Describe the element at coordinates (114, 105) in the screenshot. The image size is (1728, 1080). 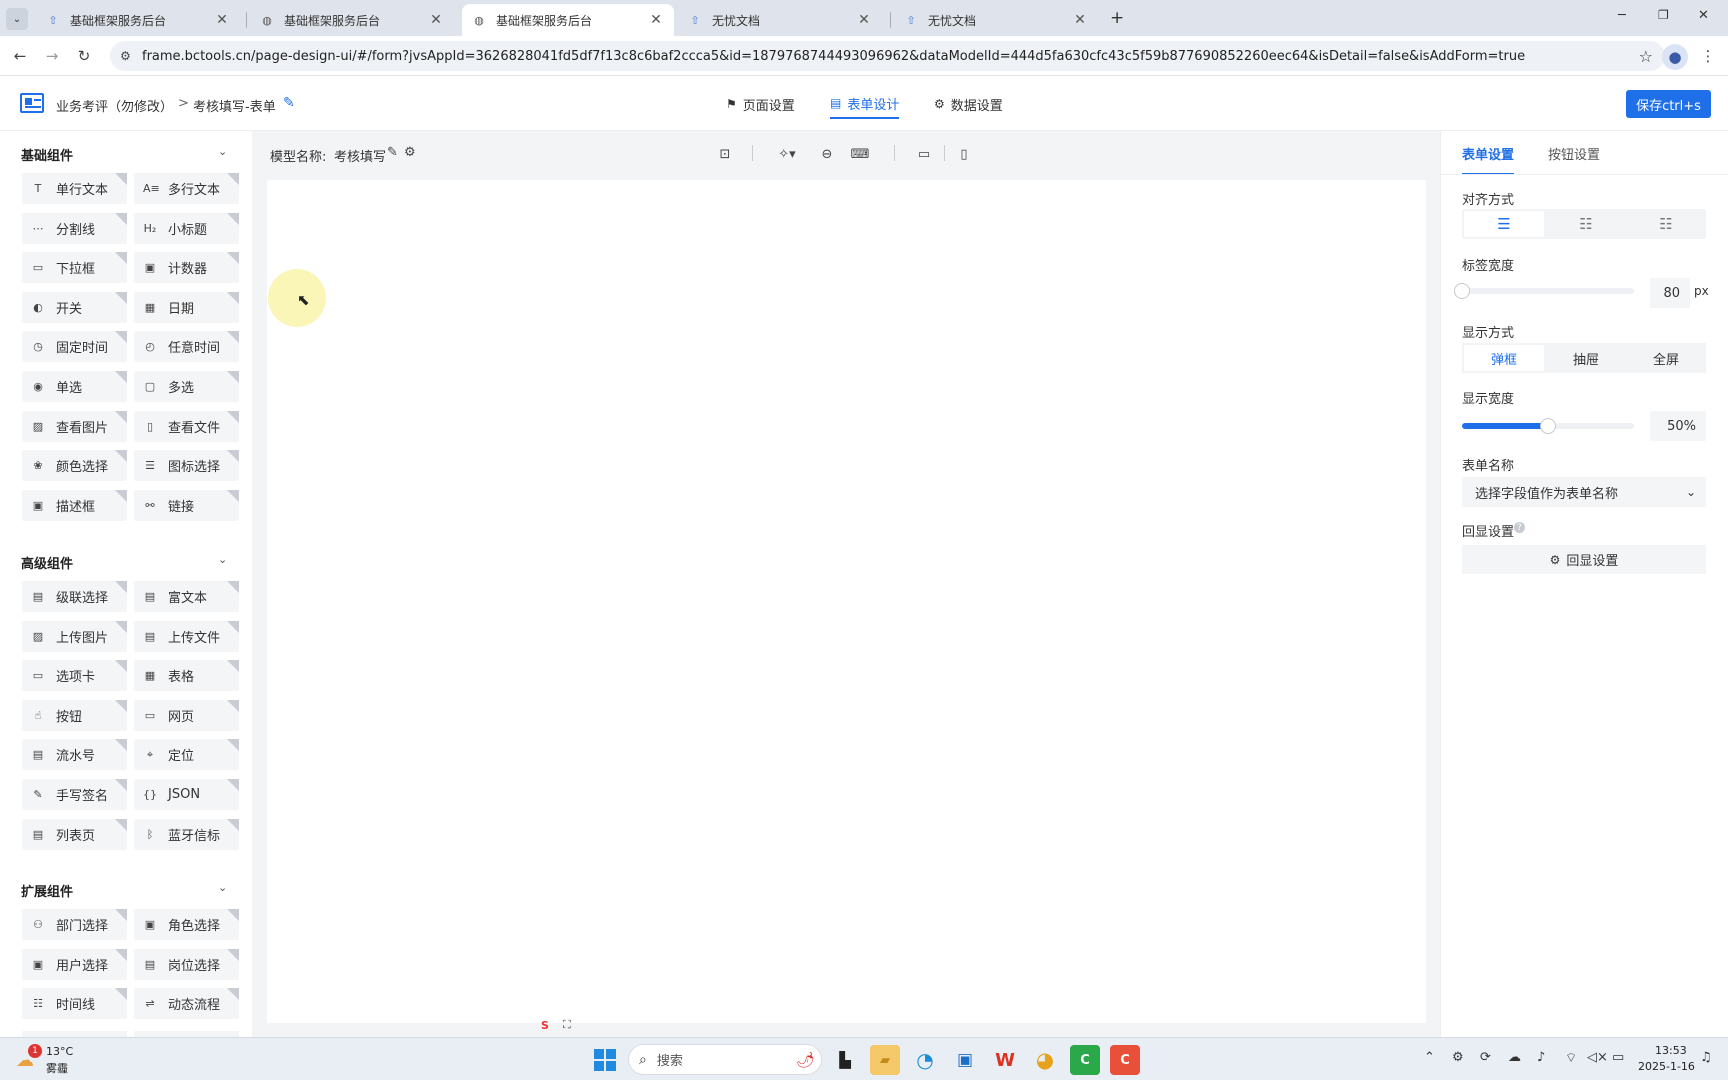
I see `breadcrumb-root: 业务考评（勿修改）` at that location.